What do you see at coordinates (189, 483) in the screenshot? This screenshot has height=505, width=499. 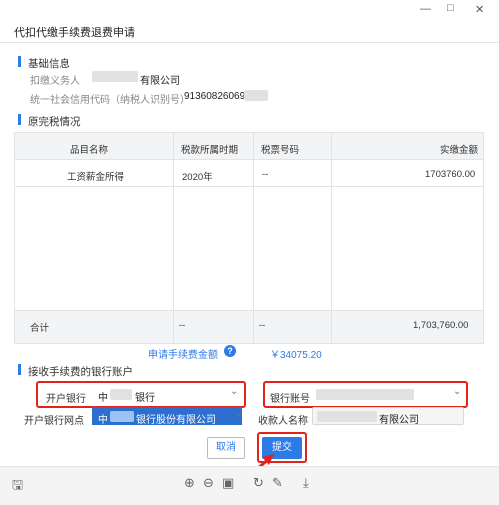 I see `zoom-in-icon: ⊕` at bounding box center [189, 483].